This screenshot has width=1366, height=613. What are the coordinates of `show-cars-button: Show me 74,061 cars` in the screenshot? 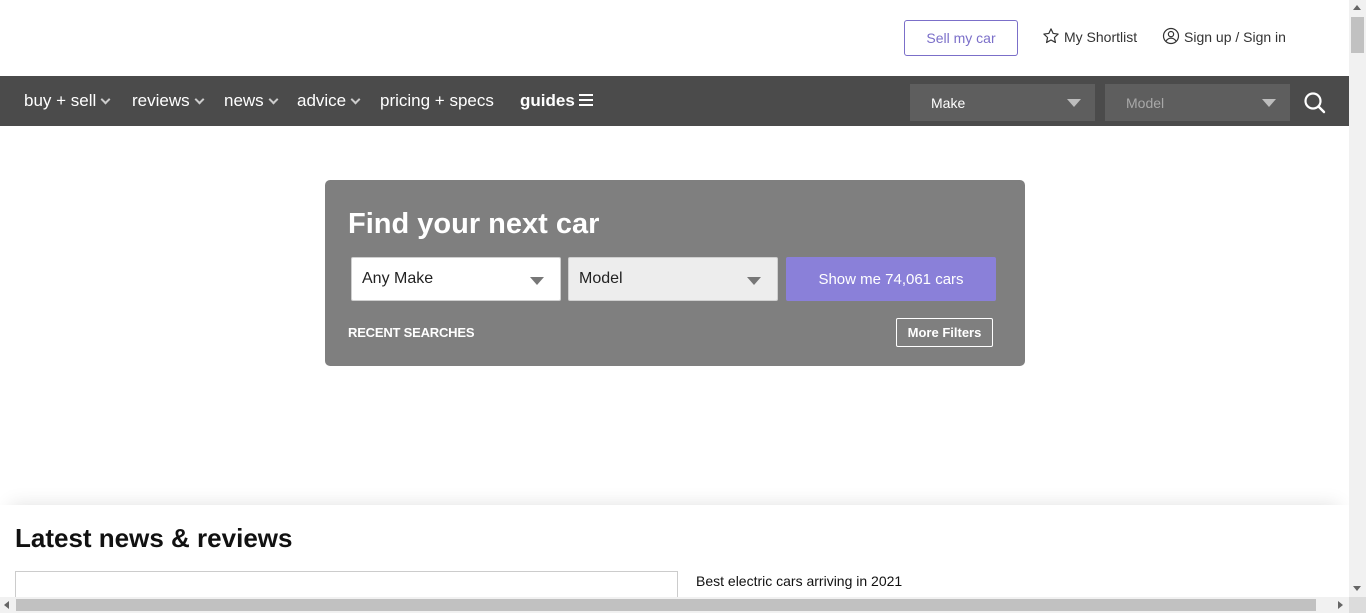 It's located at (891, 279).